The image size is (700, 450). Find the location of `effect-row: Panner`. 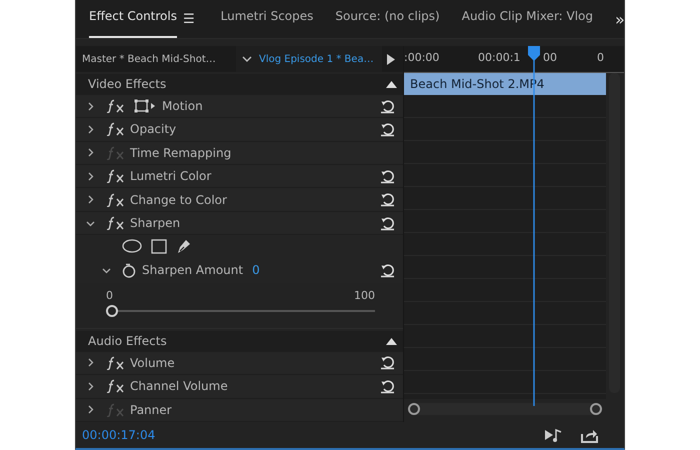

effect-row: Panner is located at coordinates (239, 410).